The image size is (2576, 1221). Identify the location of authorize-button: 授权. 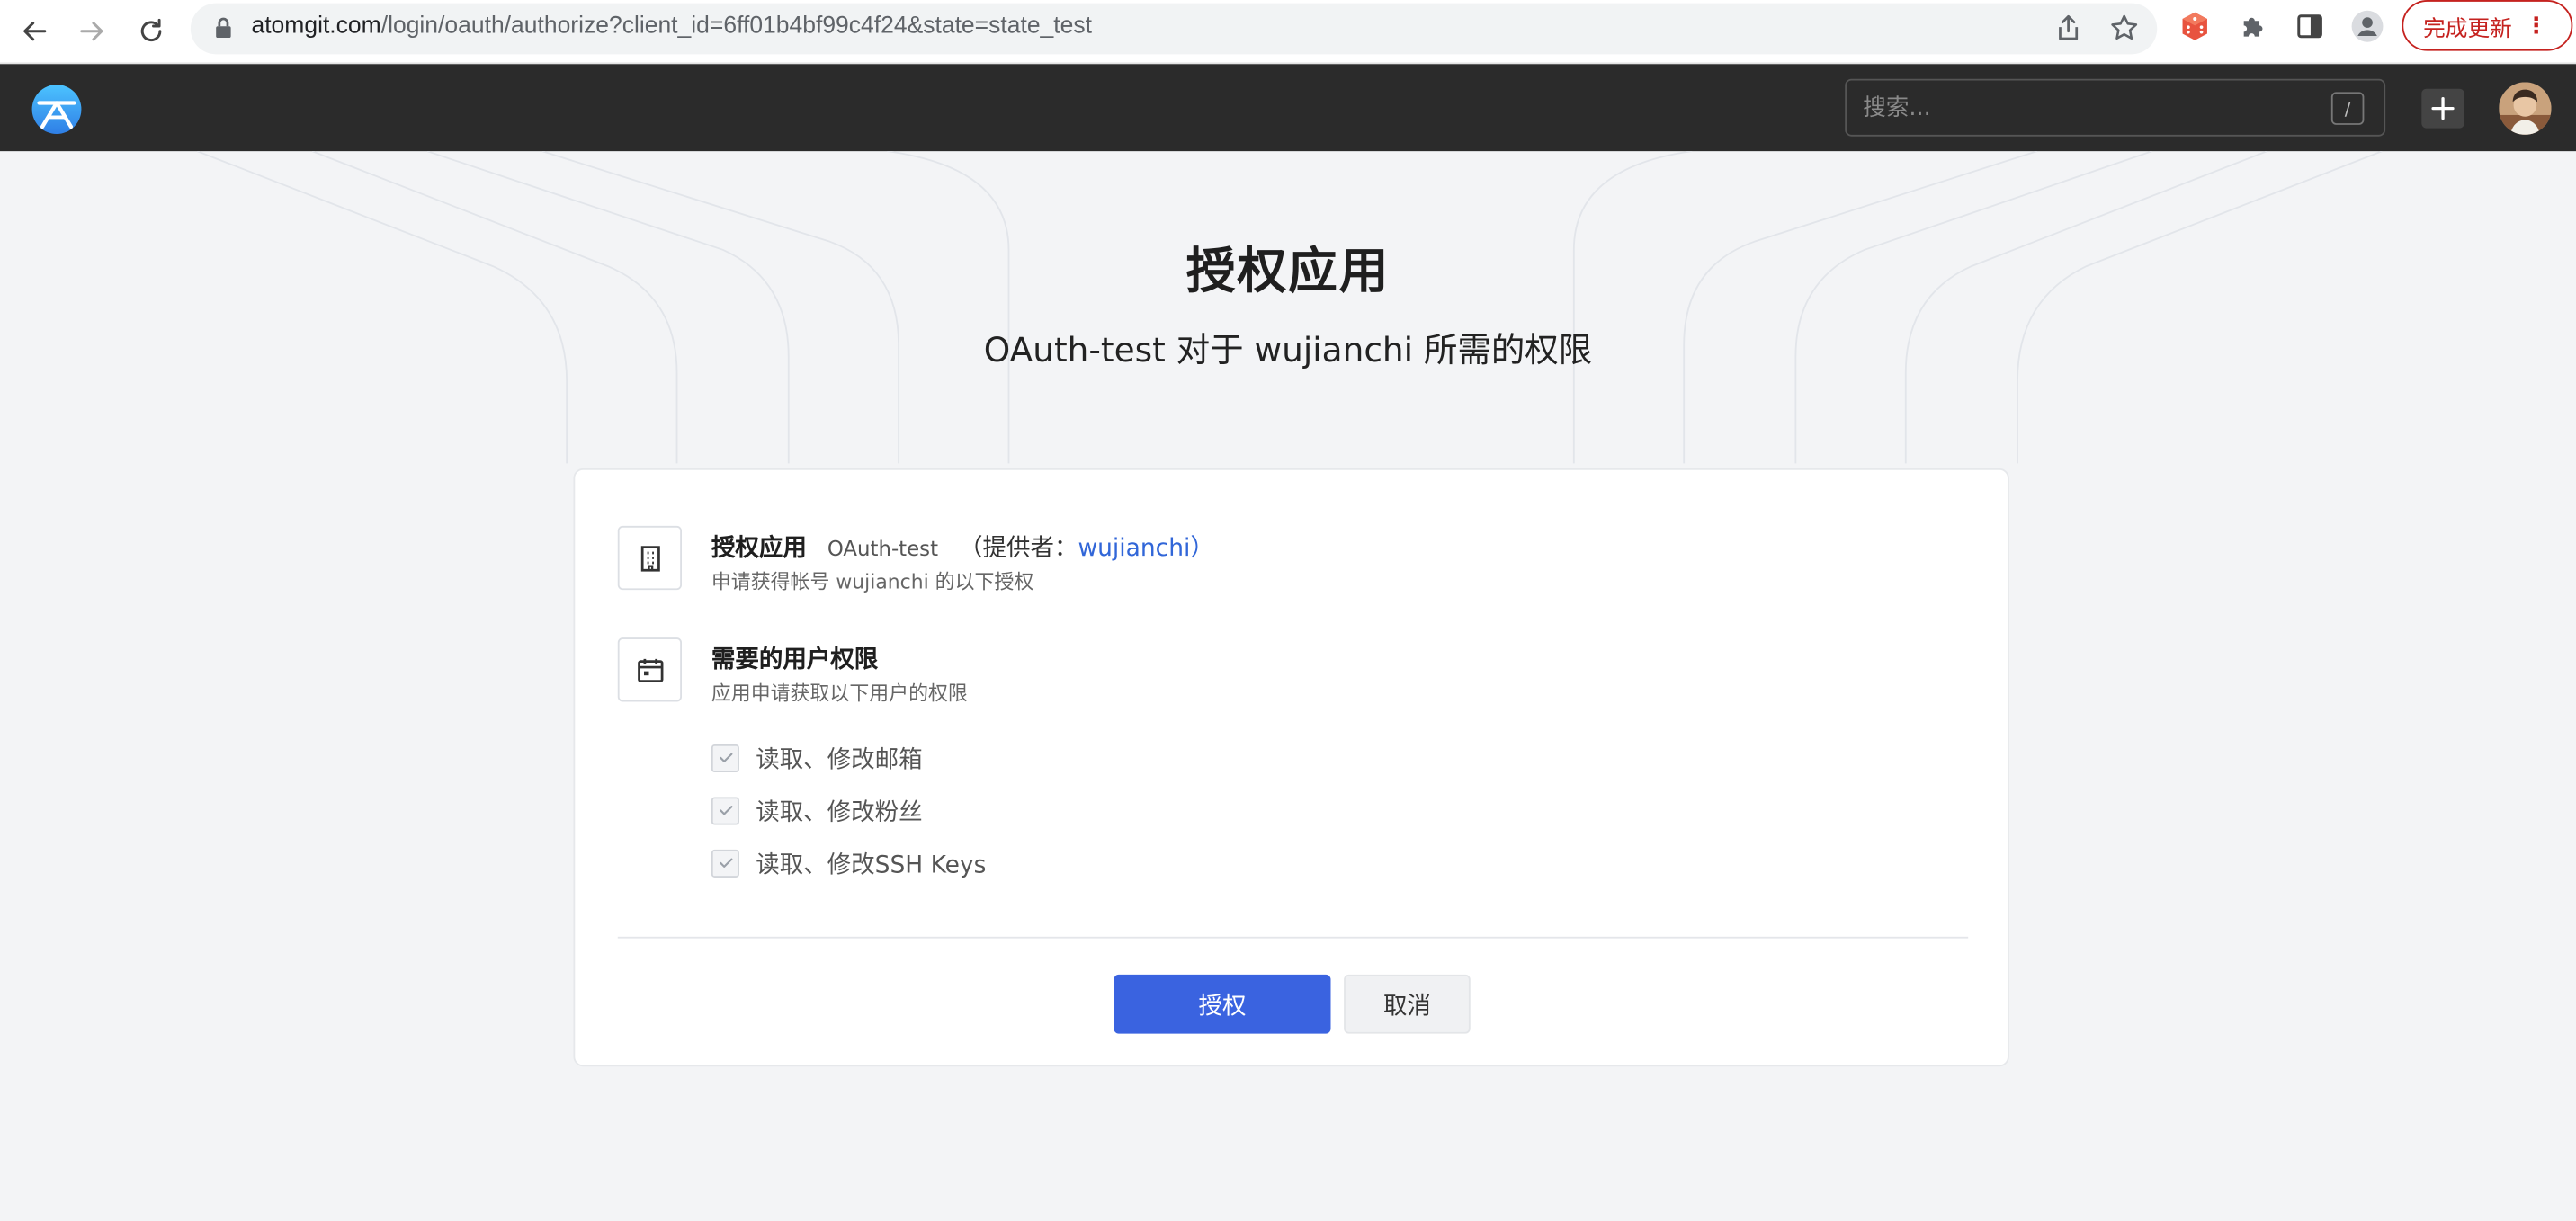
(1222, 1004).